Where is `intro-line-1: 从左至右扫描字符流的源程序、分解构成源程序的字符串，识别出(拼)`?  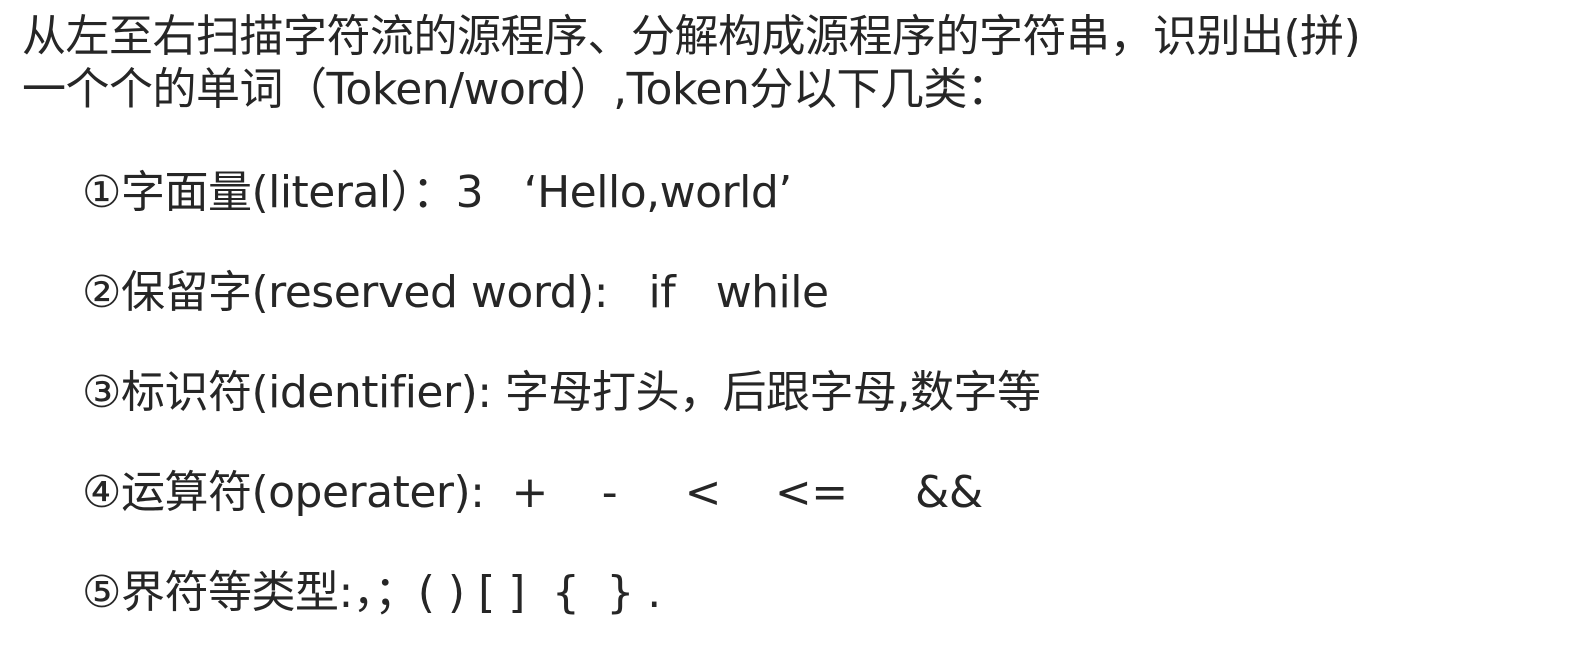
intro-line-1: 从左至右扫描字符流的源程序、分解构成源程序的字符串，识别出(拼) is located at coordinates (691, 36).